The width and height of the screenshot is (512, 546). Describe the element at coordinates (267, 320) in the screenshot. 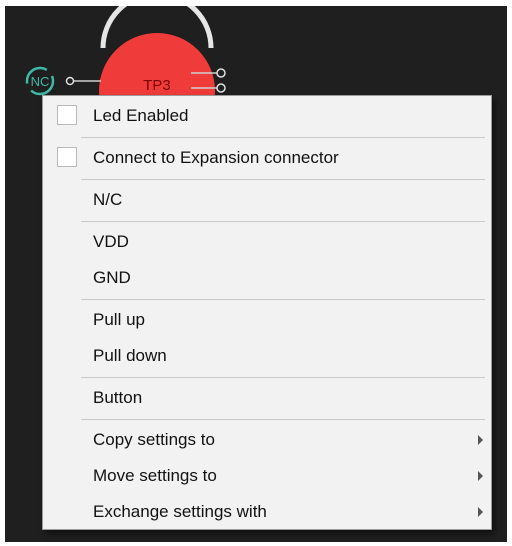

I see `menu-item-pull-up: Pull up` at that location.